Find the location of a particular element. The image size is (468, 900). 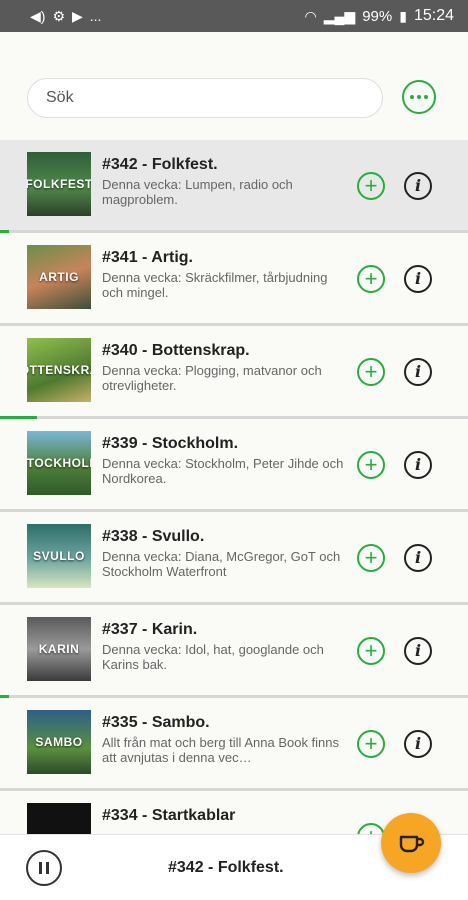

cover-text: FOLKFEST is located at coordinates (59, 184).